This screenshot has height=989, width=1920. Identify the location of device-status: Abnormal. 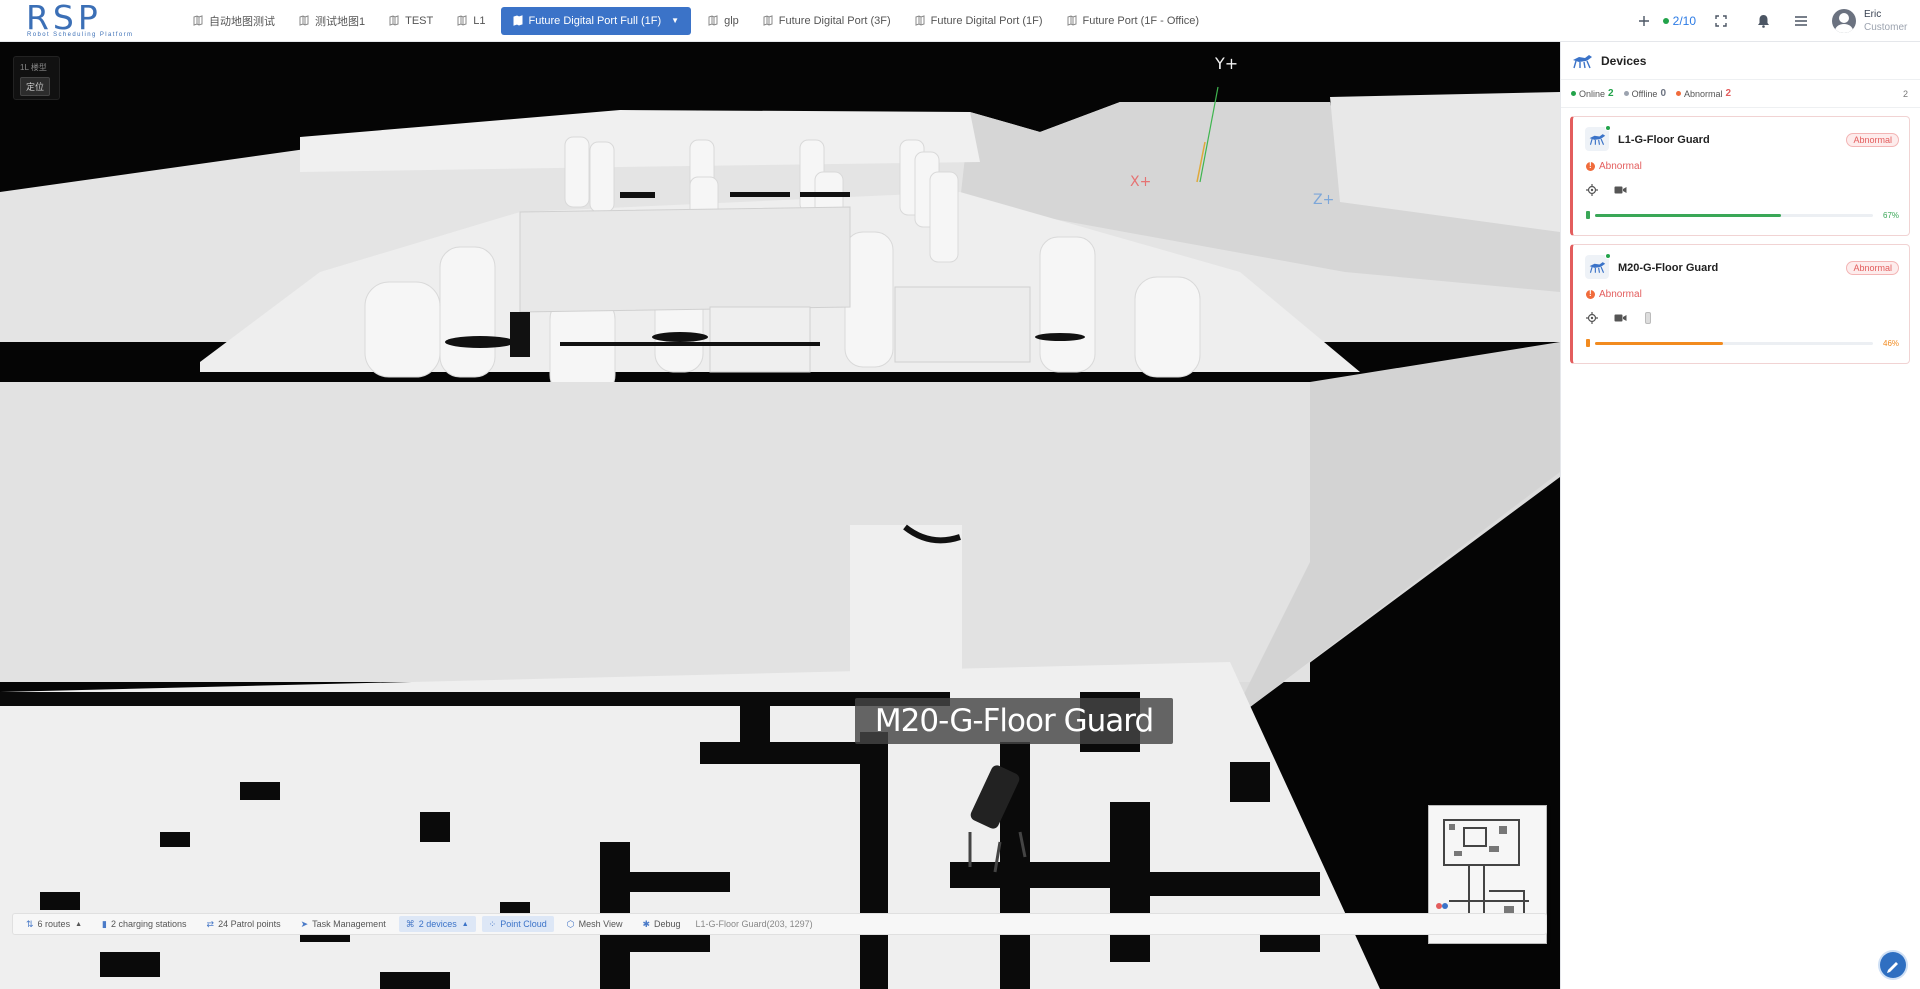
(1614, 166).